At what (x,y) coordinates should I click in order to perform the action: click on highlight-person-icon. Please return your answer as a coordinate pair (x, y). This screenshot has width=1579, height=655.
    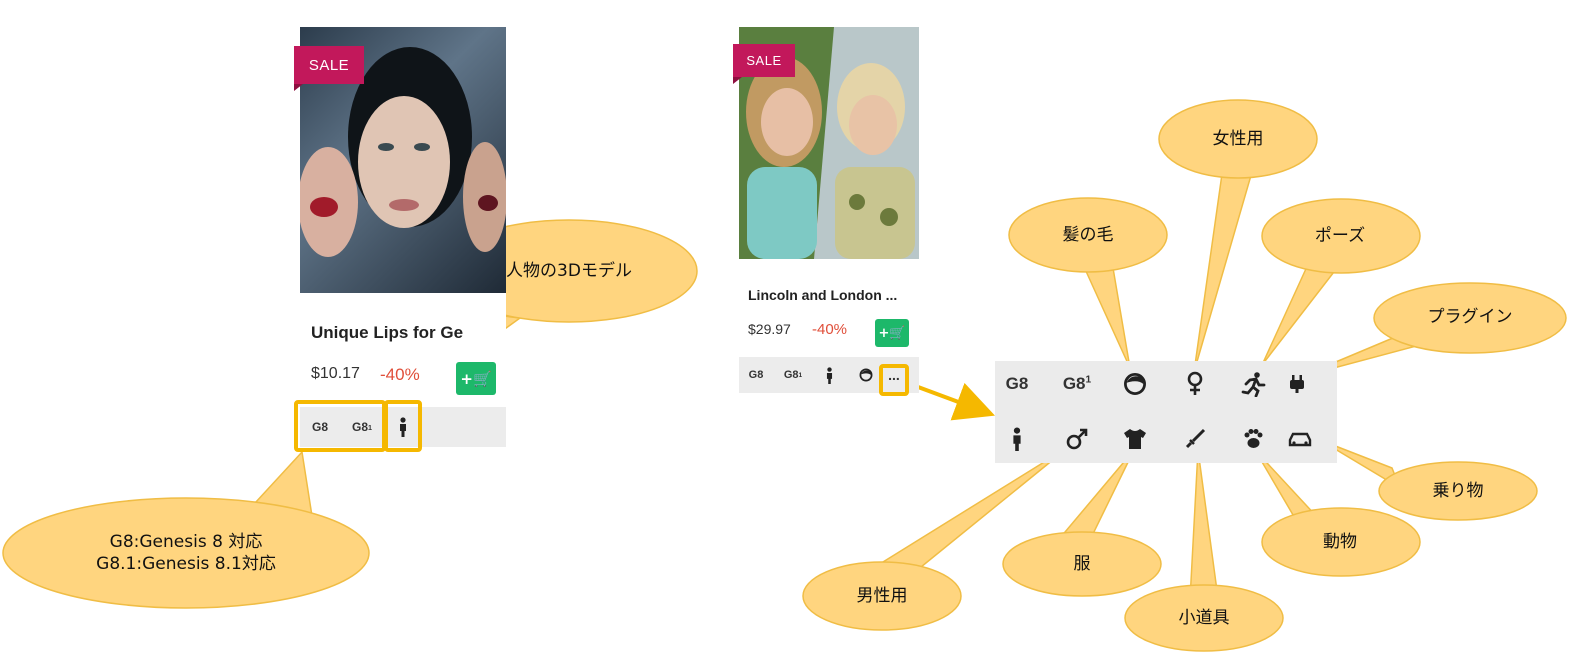
    Looking at the image, I should click on (403, 426).